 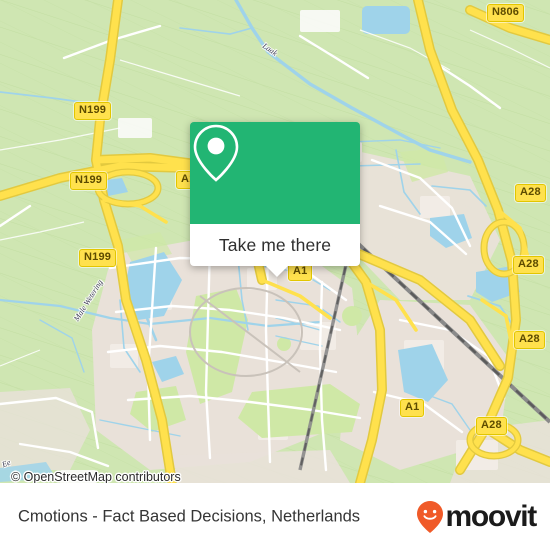 What do you see at coordinates (216, 153) in the screenshot?
I see `map-pin-icon` at bounding box center [216, 153].